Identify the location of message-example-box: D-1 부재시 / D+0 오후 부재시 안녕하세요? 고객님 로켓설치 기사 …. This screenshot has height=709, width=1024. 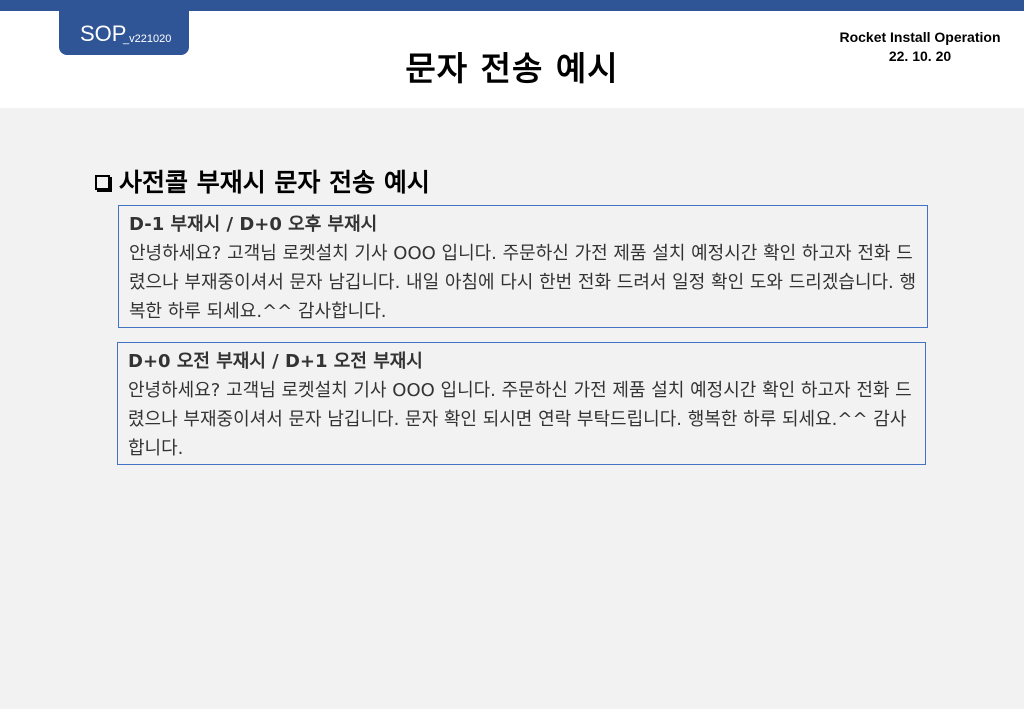
(523, 266).